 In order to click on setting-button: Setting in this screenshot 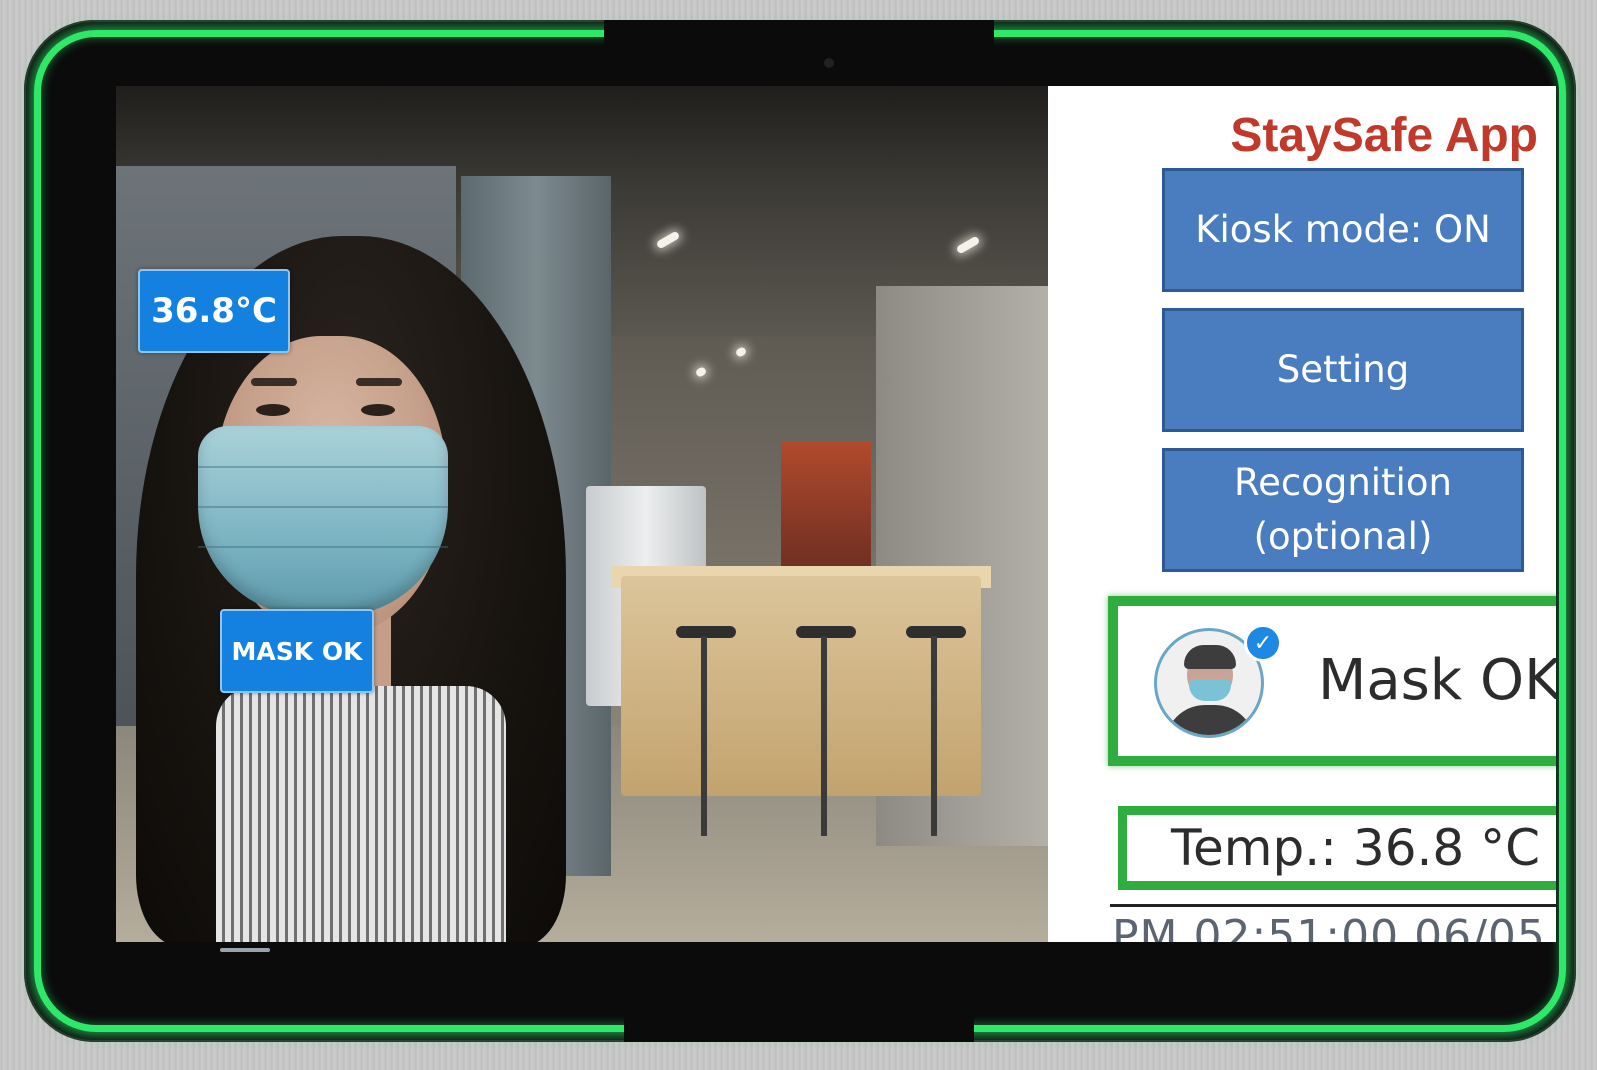, I will do `click(1343, 370)`.